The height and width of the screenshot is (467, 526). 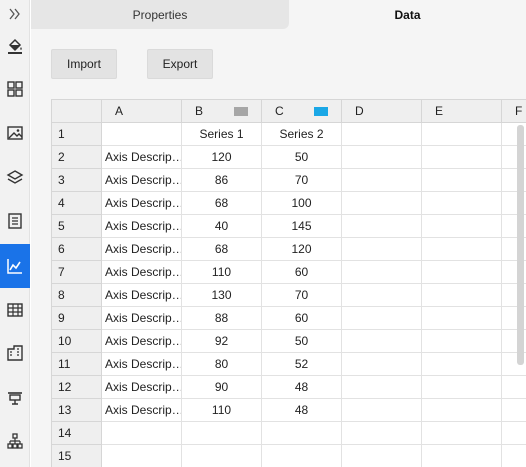 What do you see at coordinates (15, 133) in the screenshot?
I see `image-icon` at bounding box center [15, 133].